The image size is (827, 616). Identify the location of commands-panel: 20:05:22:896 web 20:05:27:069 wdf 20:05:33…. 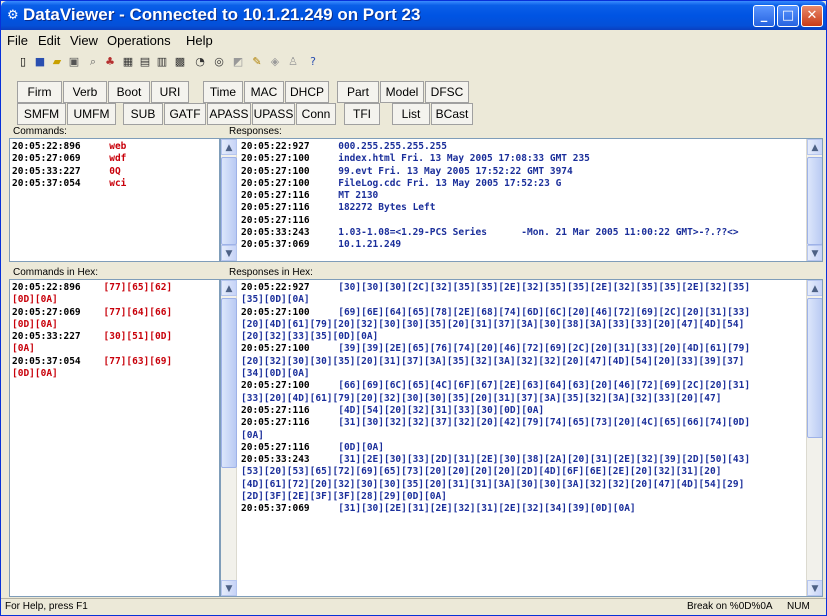
(114, 200).